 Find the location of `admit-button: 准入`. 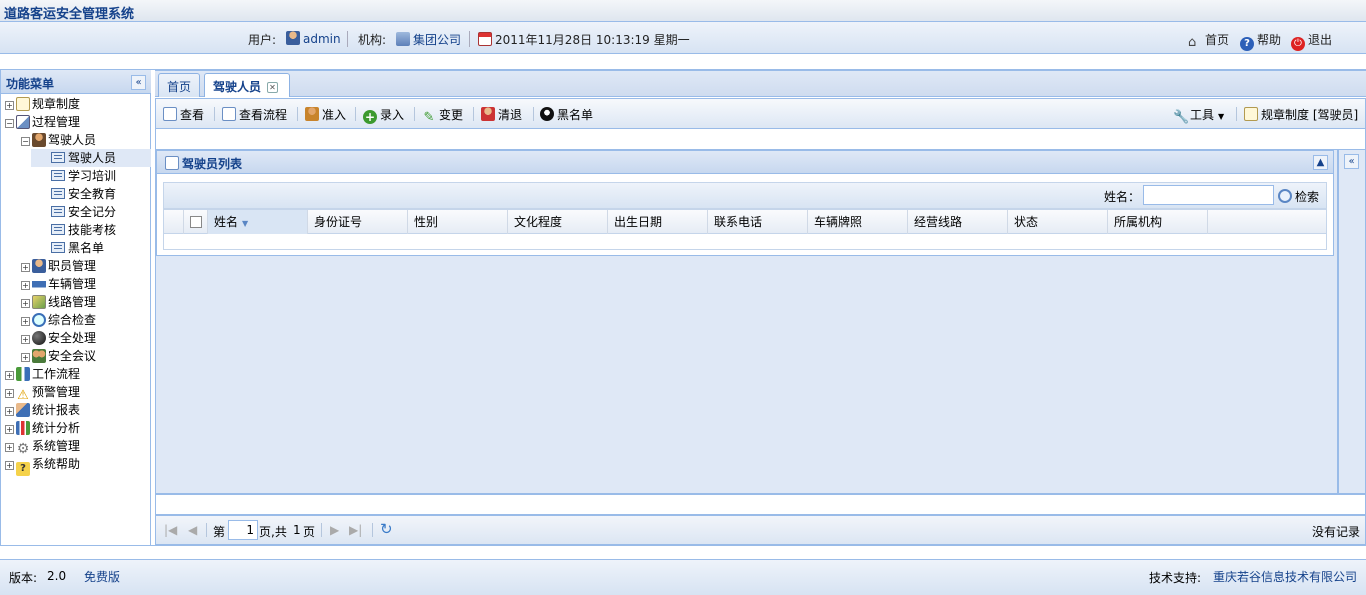

admit-button: 准入 is located at coordinates (325, 114).